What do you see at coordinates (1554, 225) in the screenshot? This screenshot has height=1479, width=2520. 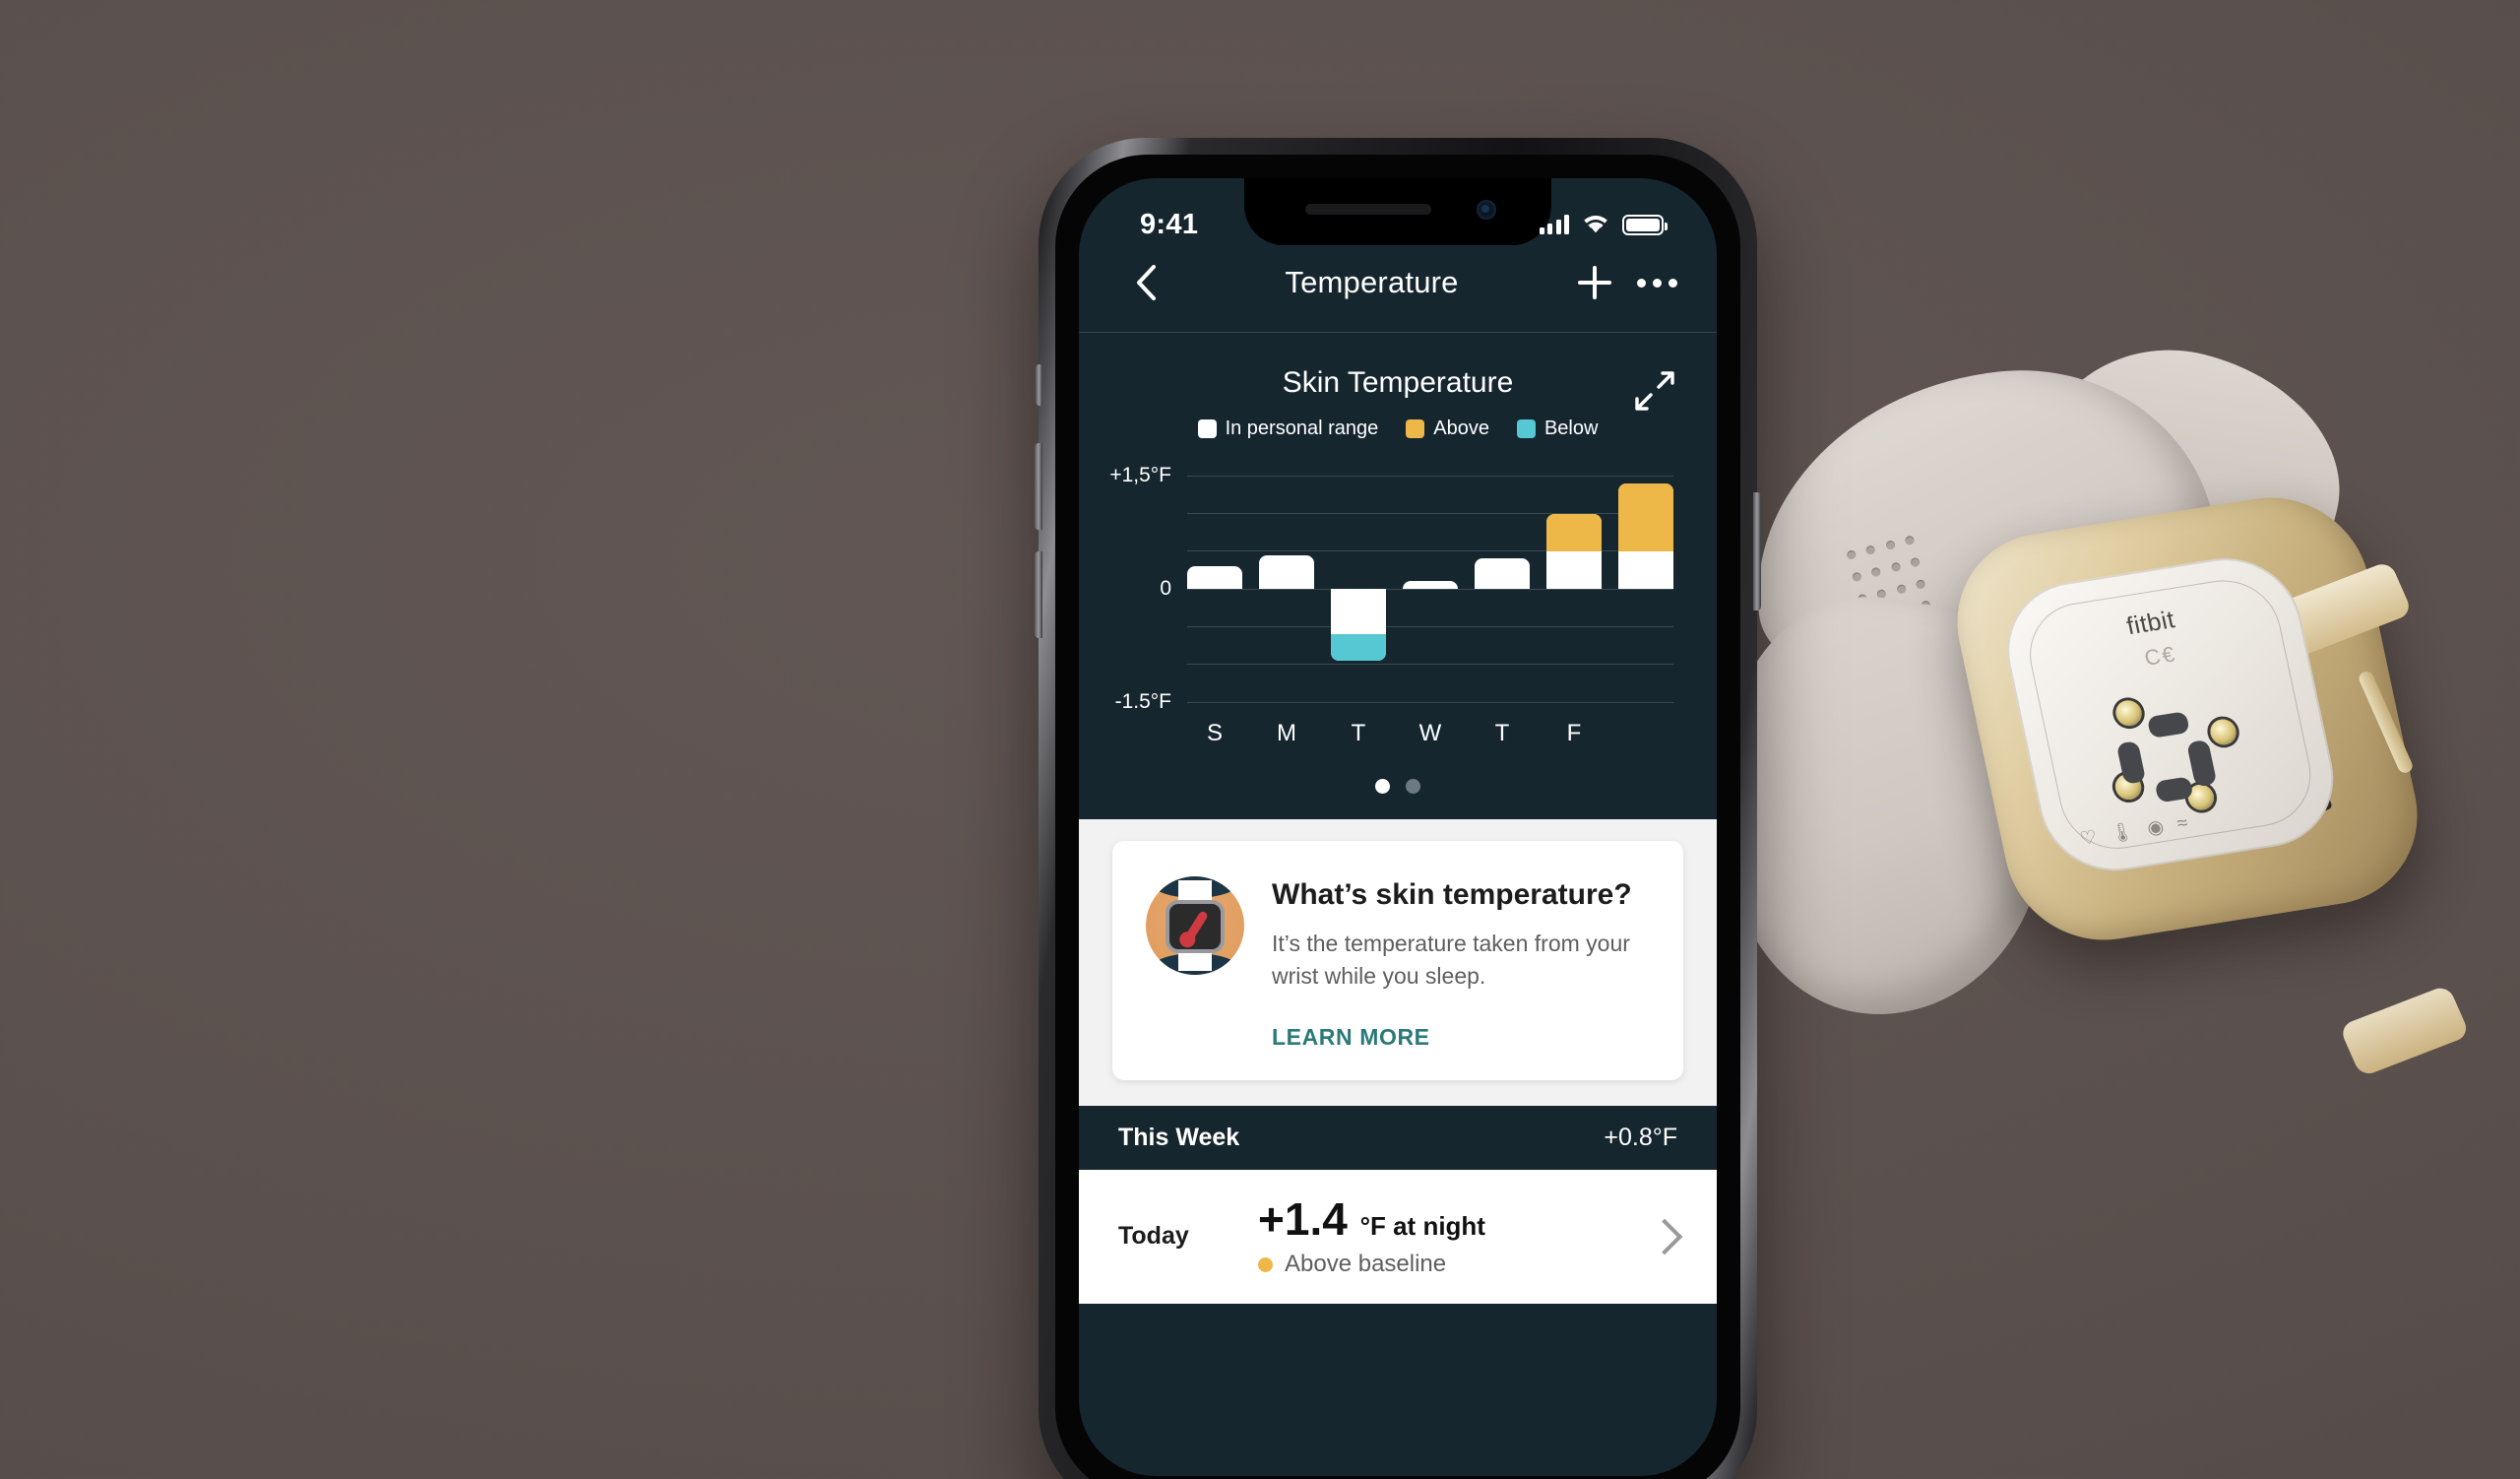 I see `cellular-signal-icon` at bounding box center [1554, 225].